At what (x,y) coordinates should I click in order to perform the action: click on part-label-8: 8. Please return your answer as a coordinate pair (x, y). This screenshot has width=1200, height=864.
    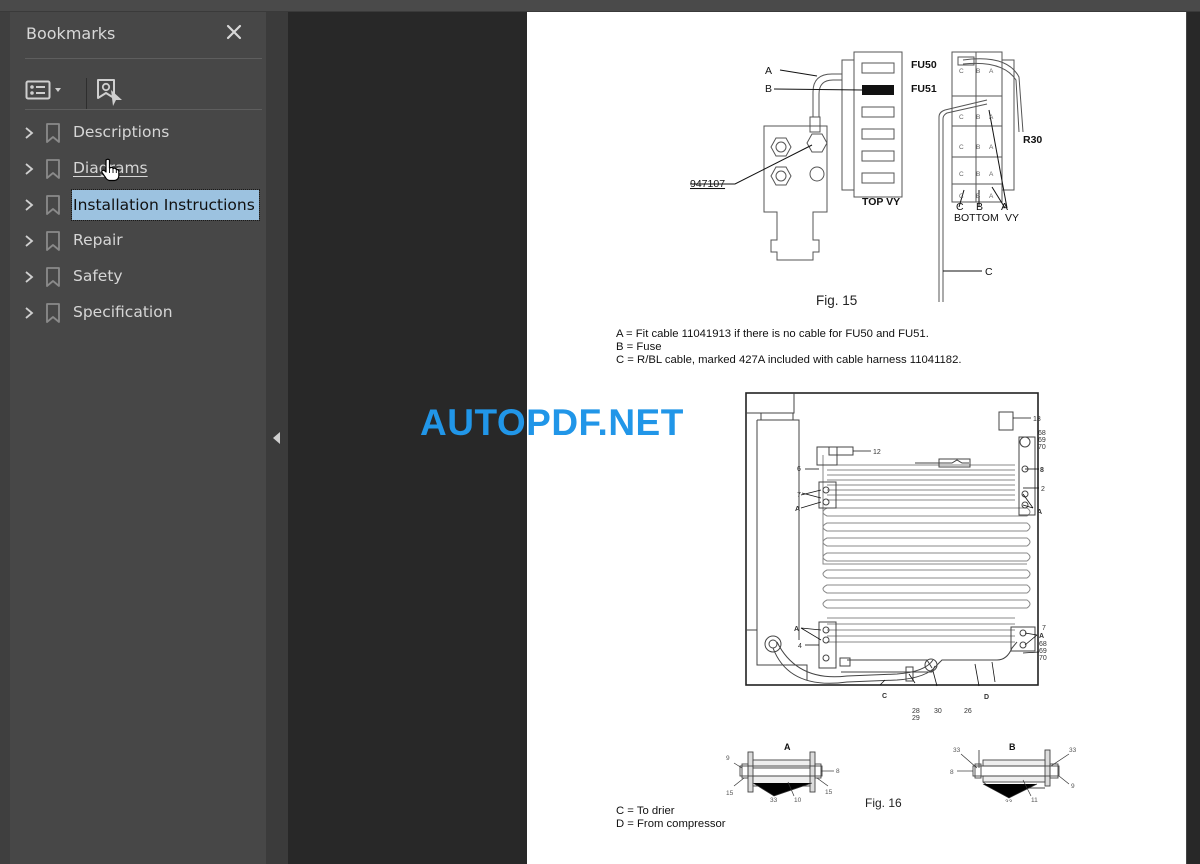
    Looking at the image, I should click on (1042, 470).